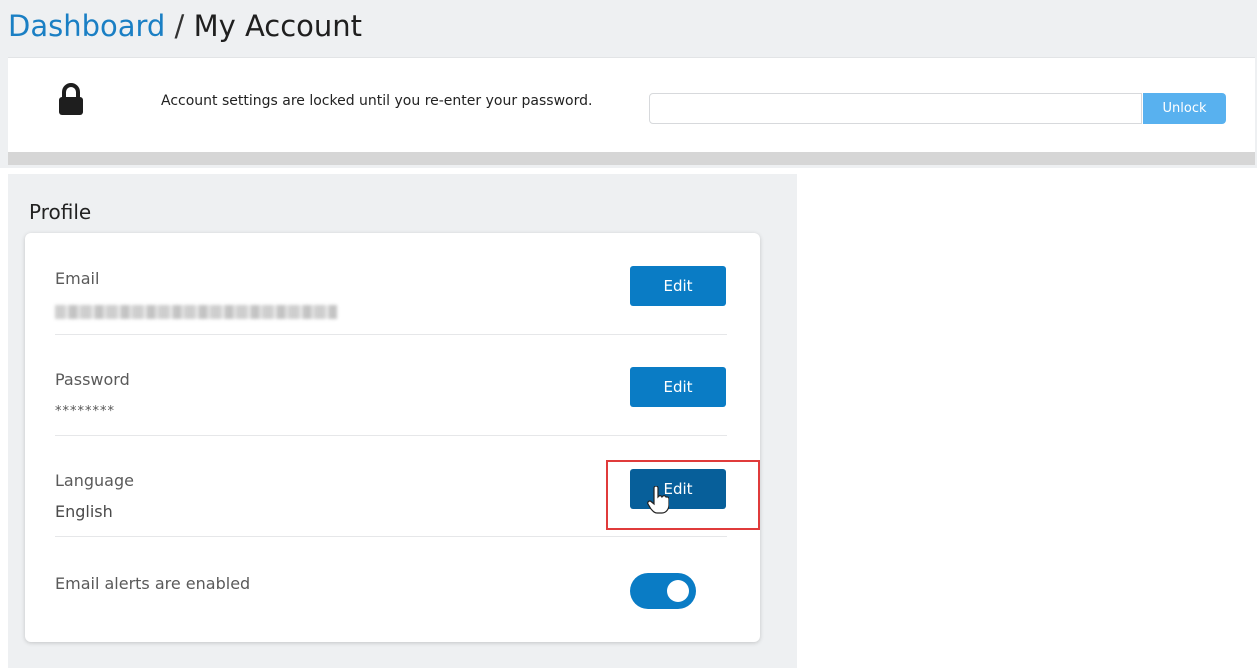 This screenshot has width=1257, height=668. I want to click on lock-icon, so click(71, 99).